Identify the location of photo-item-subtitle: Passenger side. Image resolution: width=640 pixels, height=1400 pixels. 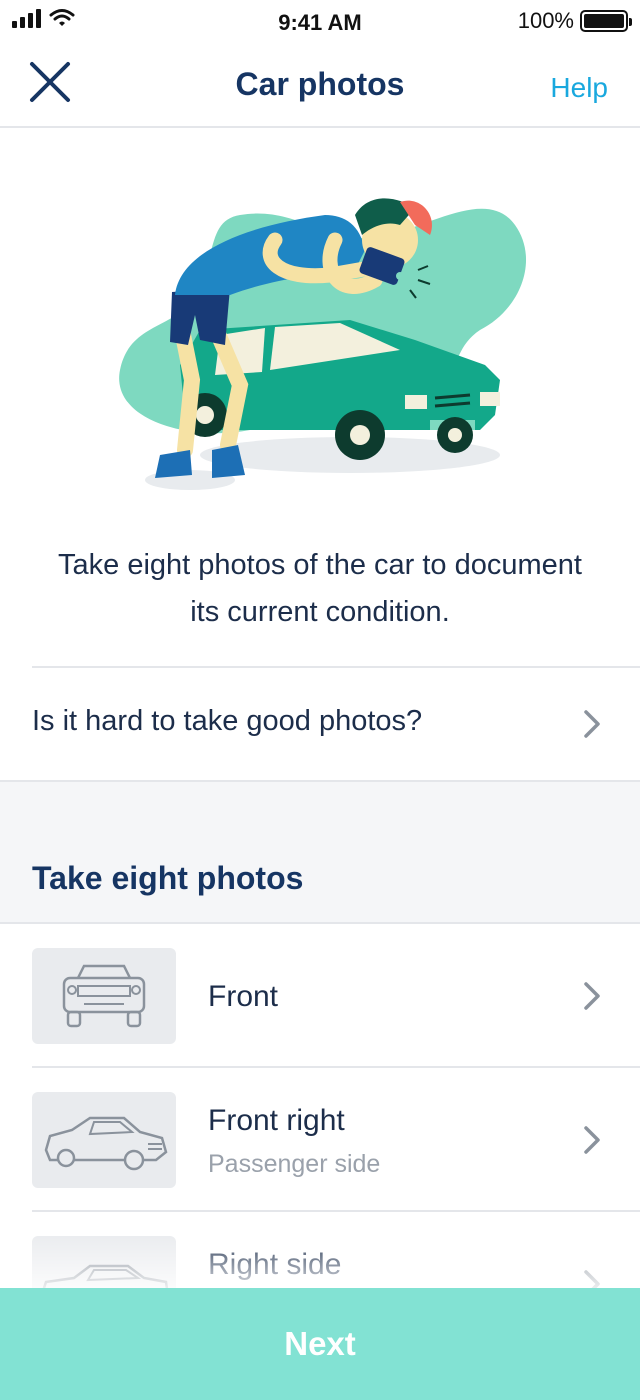
(294, 1164).